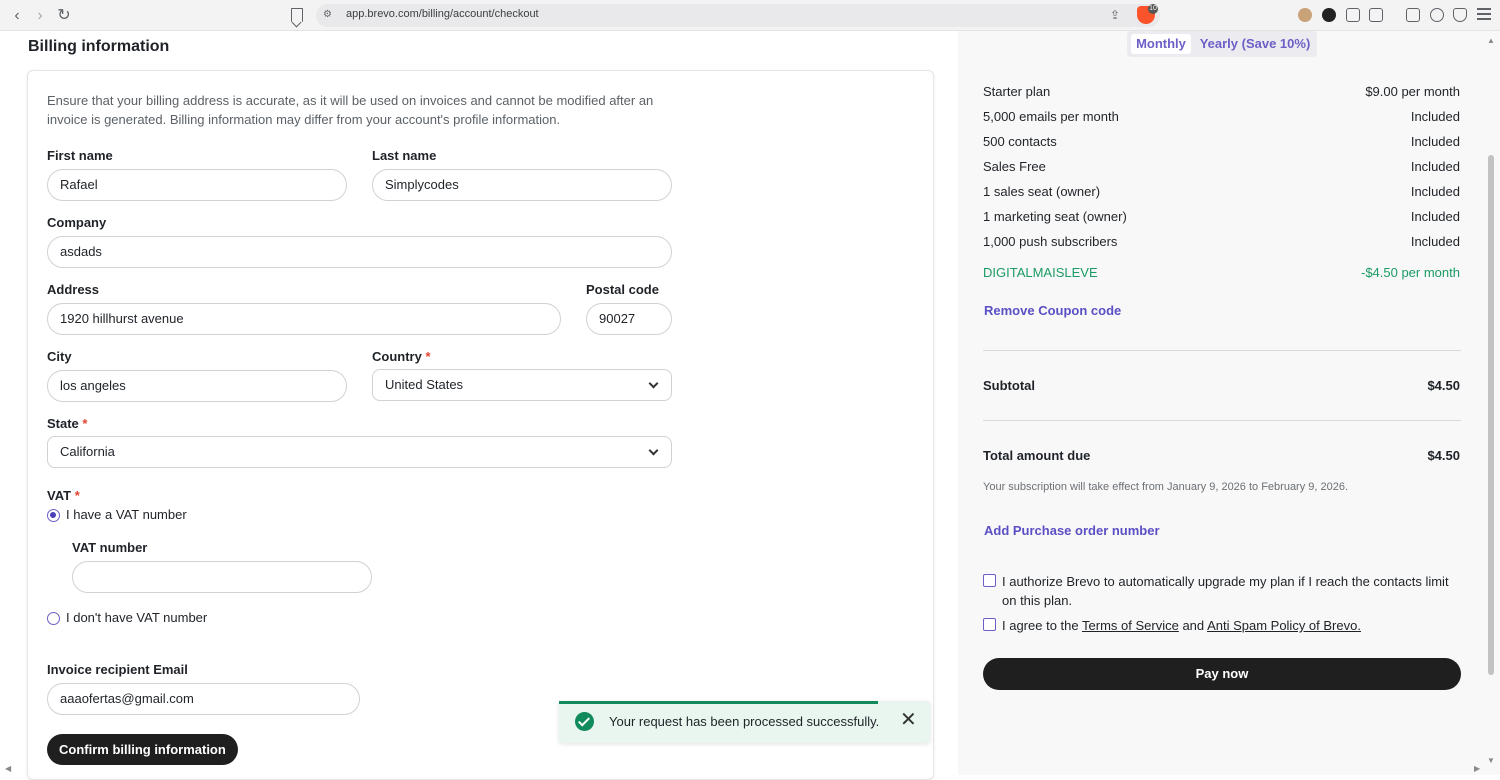 Image resolution: width=1500 pixels, height=780 pixels. What do you see at coordinates (64, 16) in the screenshot?
I see `reload-icon: ↻` at bounding box center [64, 16].